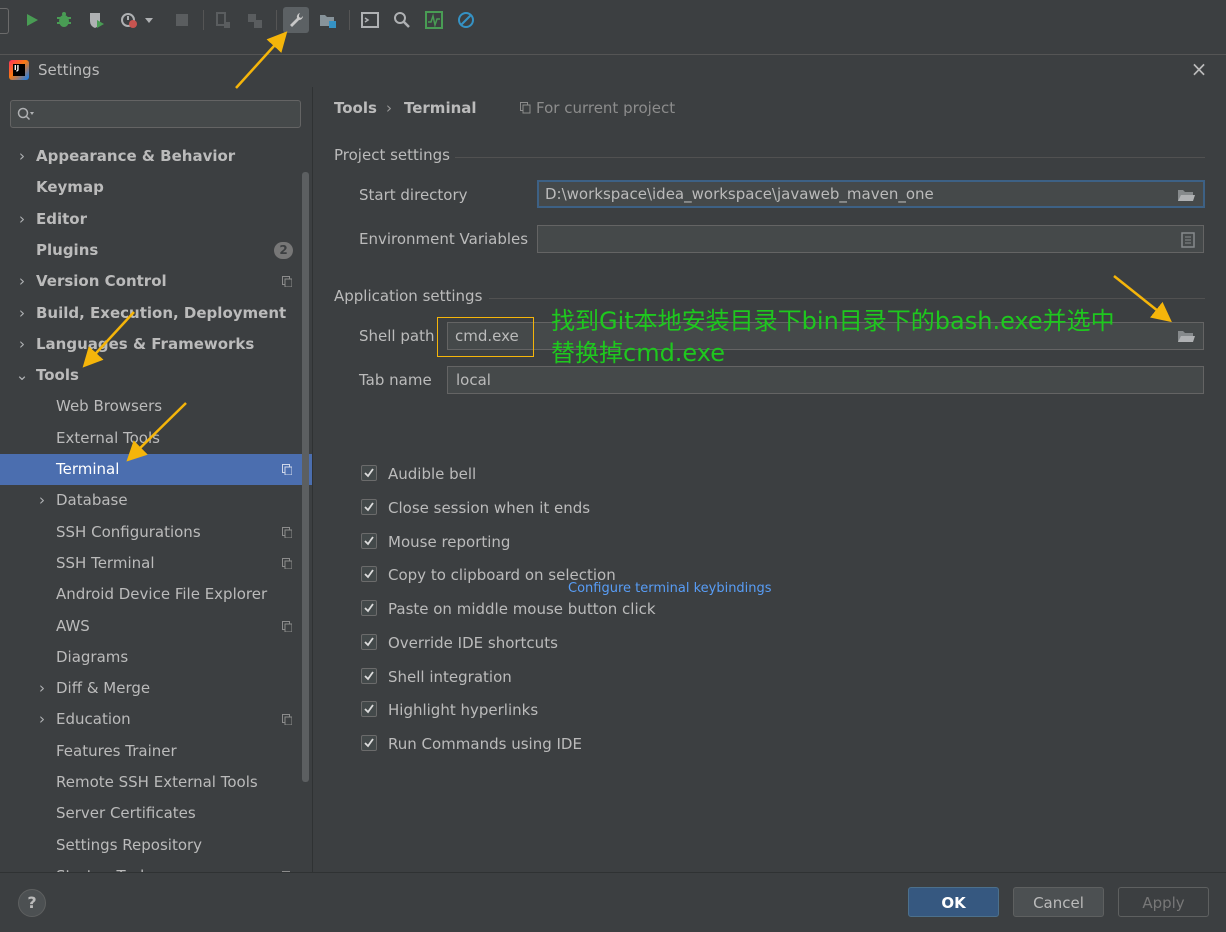 The image size is (1226, 932). Describe the element at coordinates (156, 187) in the screenshot. I see `sidebar-item: Keymap` at that location.